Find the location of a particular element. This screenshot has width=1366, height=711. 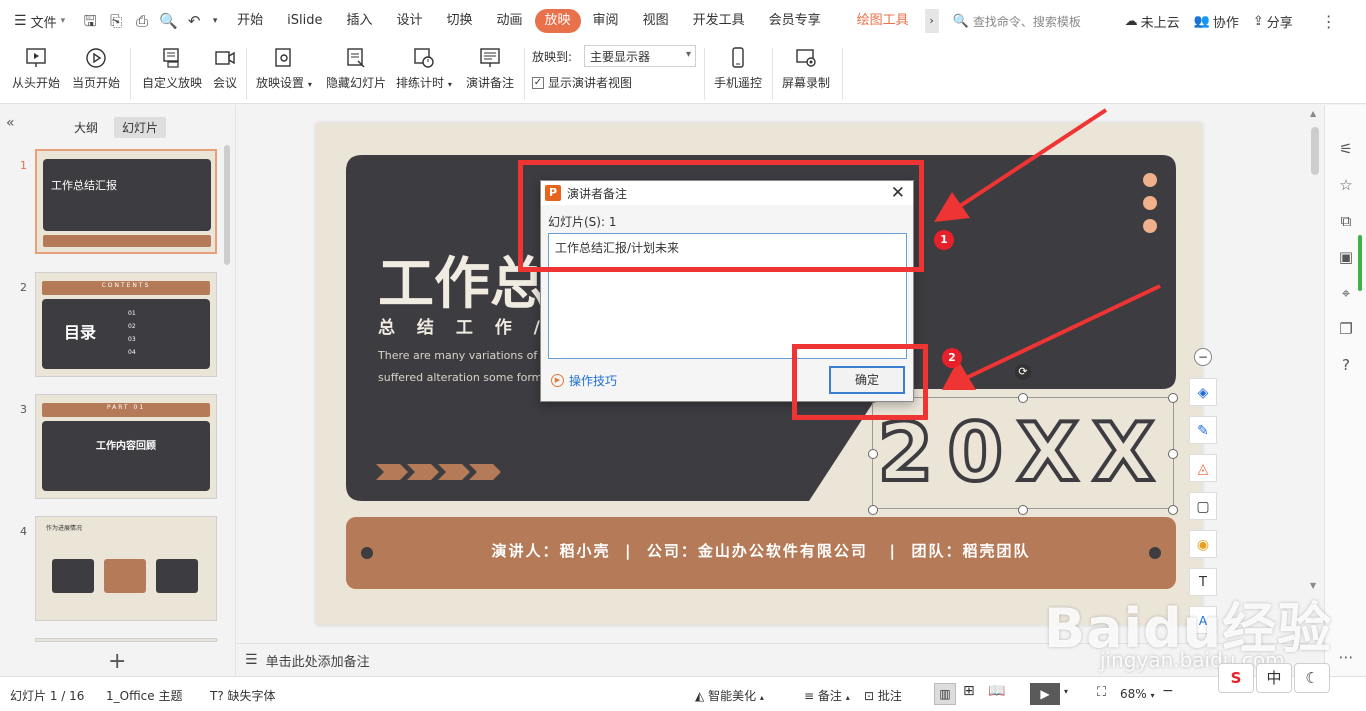

more-tabs-button: › is located at coordinates (931, 21).